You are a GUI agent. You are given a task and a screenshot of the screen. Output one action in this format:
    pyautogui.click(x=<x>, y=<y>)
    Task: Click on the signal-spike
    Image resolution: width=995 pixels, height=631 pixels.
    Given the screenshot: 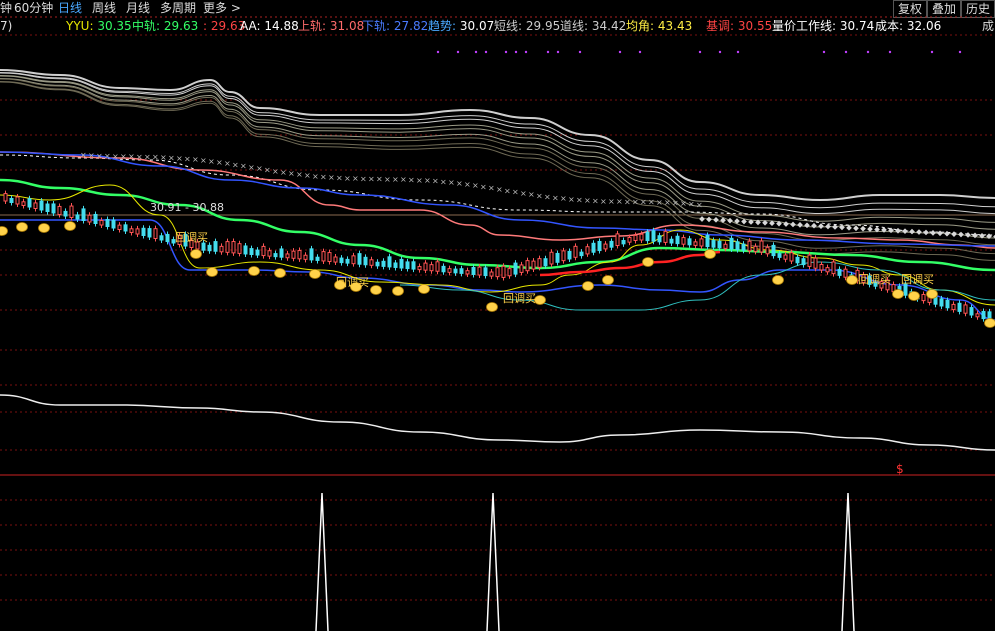 What is the action you would take?
    pyautogui.click(x=322, y=561)
    